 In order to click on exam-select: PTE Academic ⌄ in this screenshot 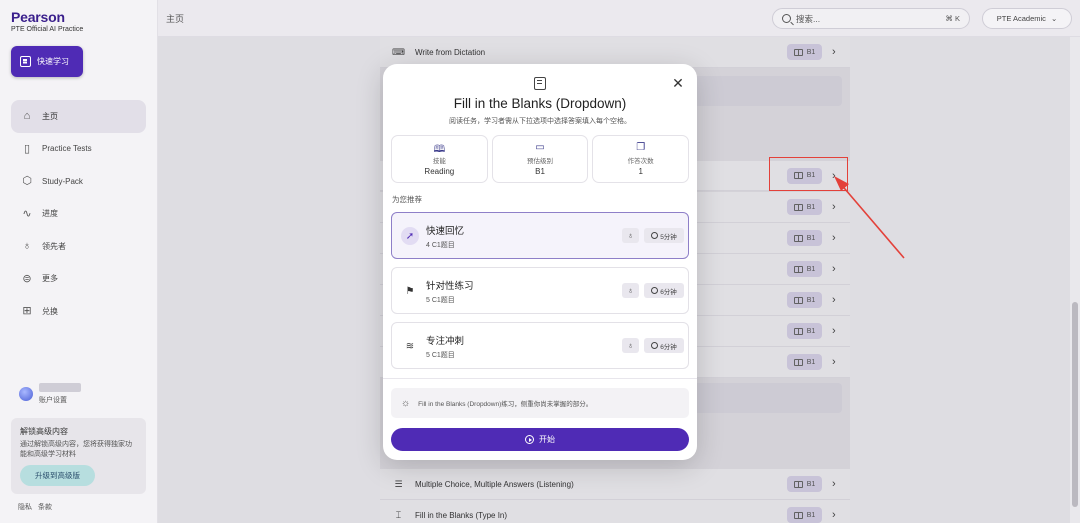, I will do `click(1027, 18)`.